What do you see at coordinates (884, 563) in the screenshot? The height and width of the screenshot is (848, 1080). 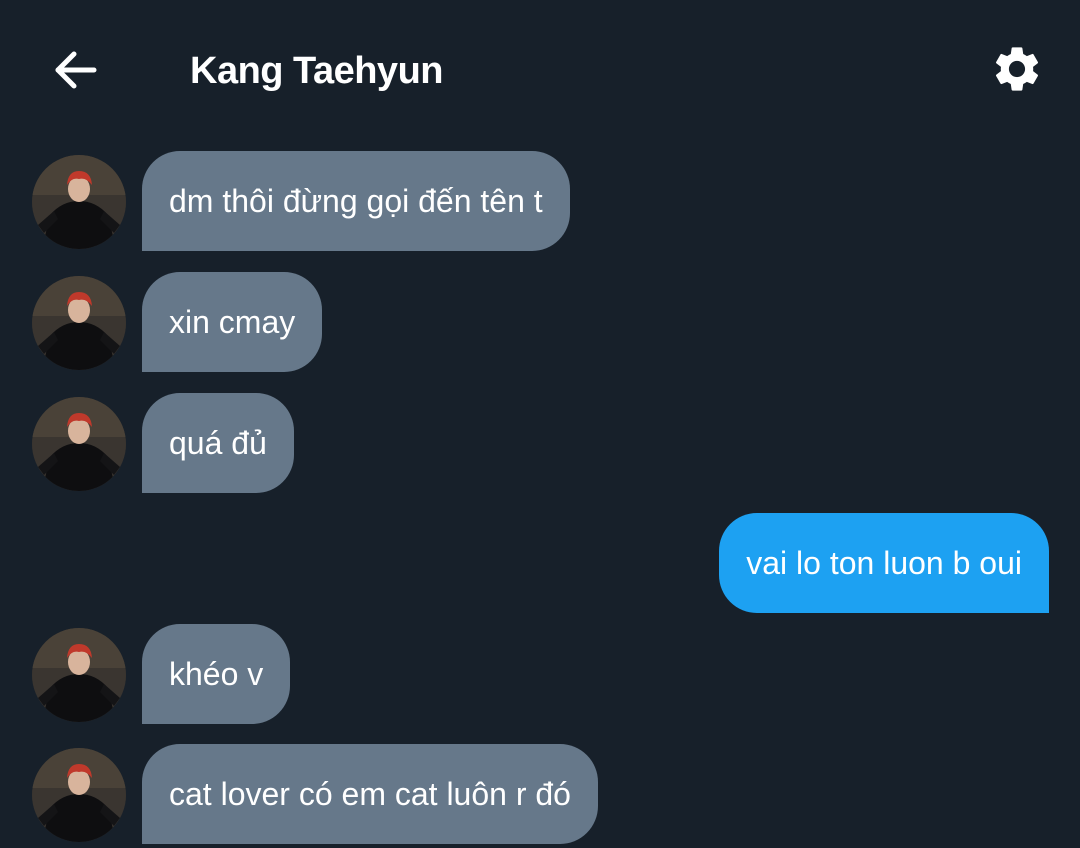 I see `outgoing-message-bubble: vai lo ton luon b oui` at bounding box center [884, 563].